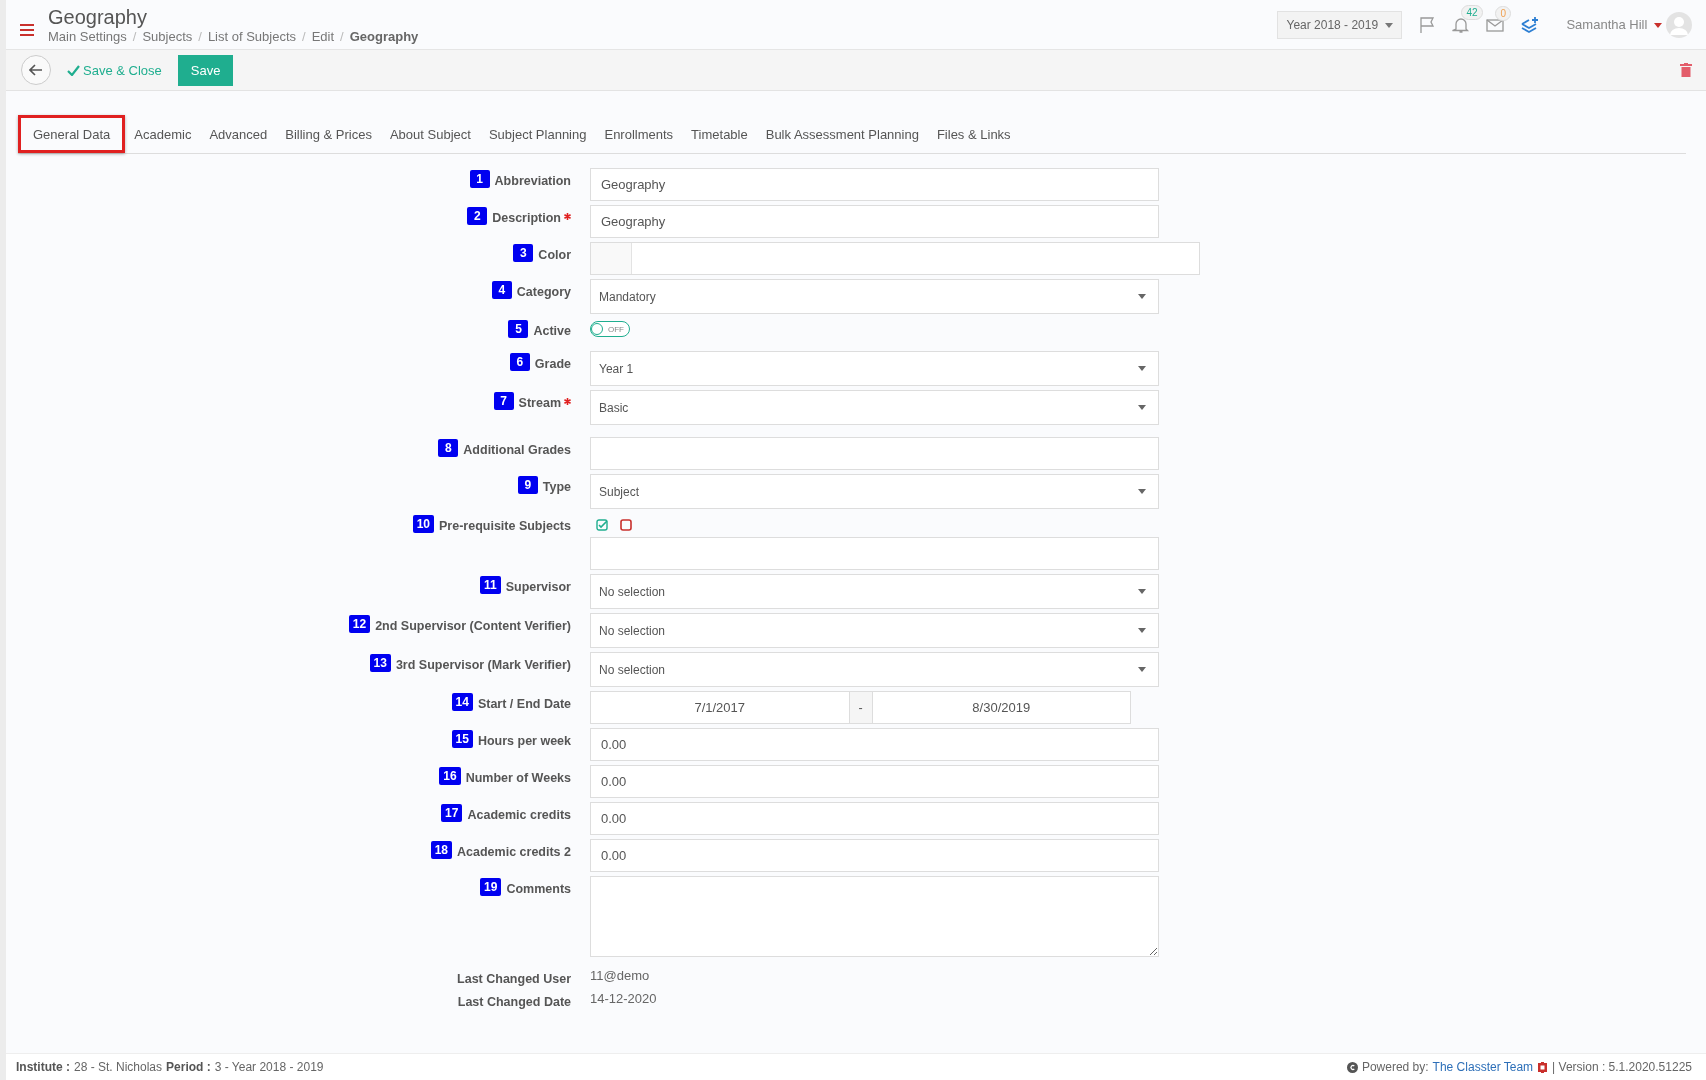 The image size is (1706, 1080). I want to click on number-badge: 1, so click(479, 179).